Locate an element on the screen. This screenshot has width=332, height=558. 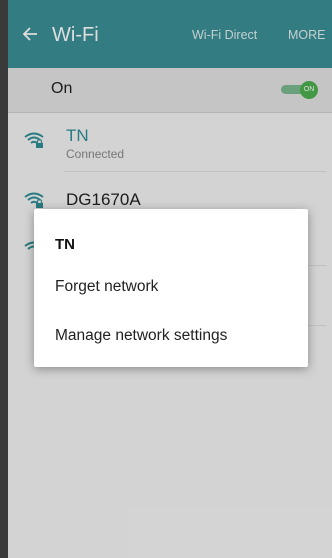
manage-network-settings-option: Manage network settings is located at coordinates (175, 336).